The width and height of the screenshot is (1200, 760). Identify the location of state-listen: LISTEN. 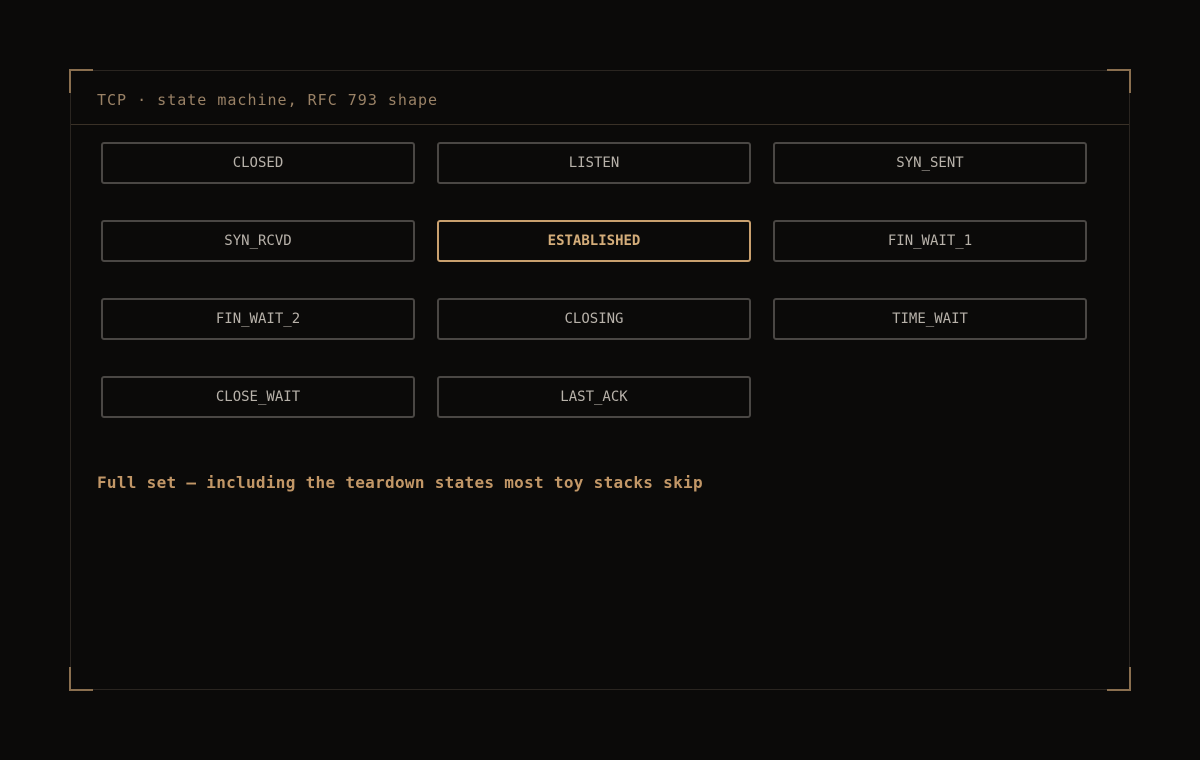
(594, 163).